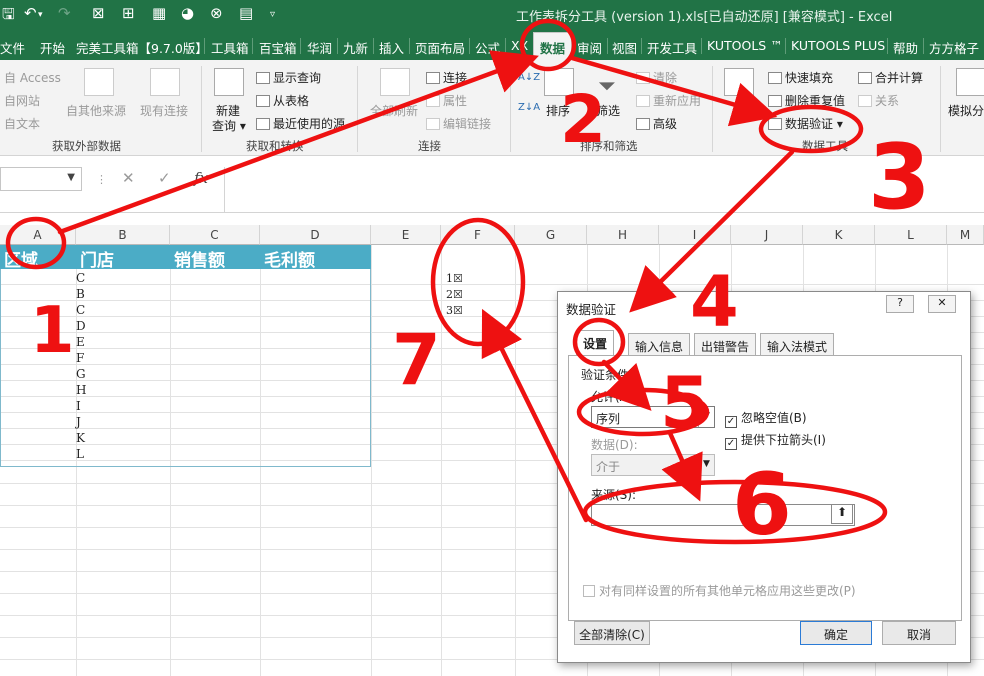 The height and width of the screenshot is (676, 984). I want to click on source-input, so click(723, 515).